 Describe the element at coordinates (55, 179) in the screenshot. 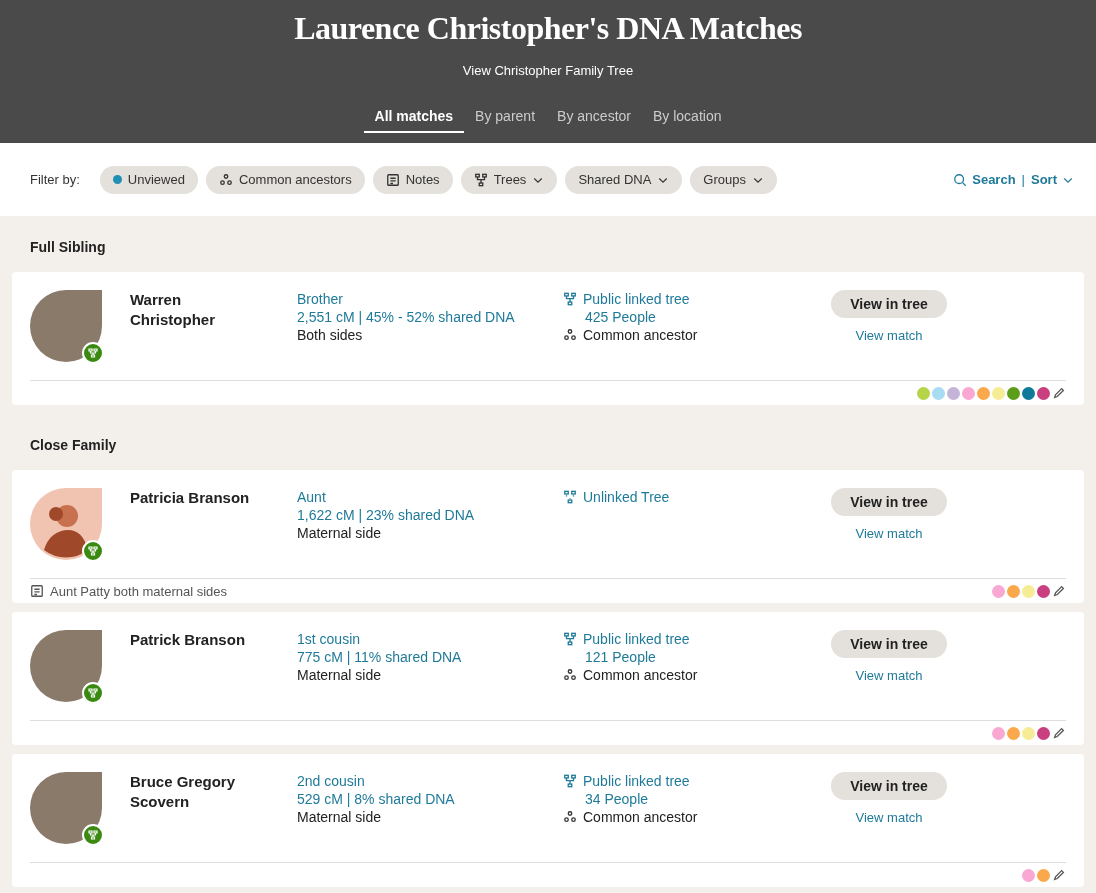

I see `filter-label: Filter by:` at that location.